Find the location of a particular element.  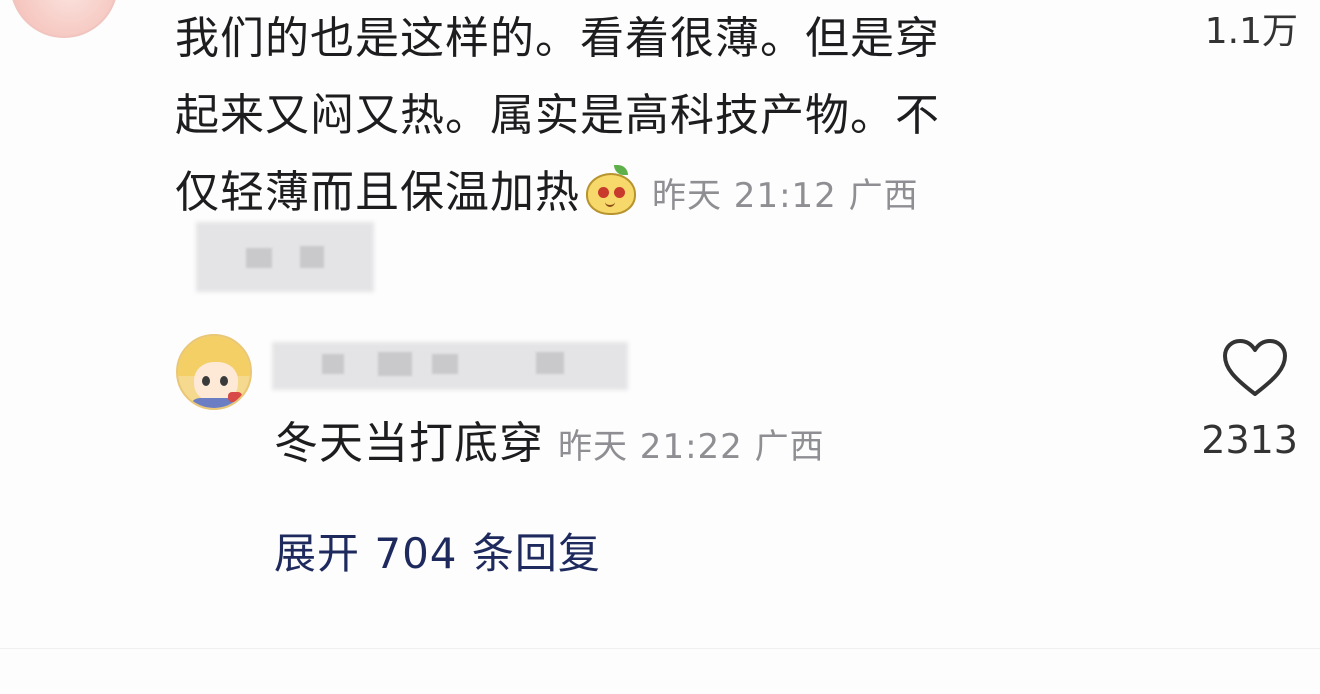

comment-location: 广西 is located at coordinates (883, 196).